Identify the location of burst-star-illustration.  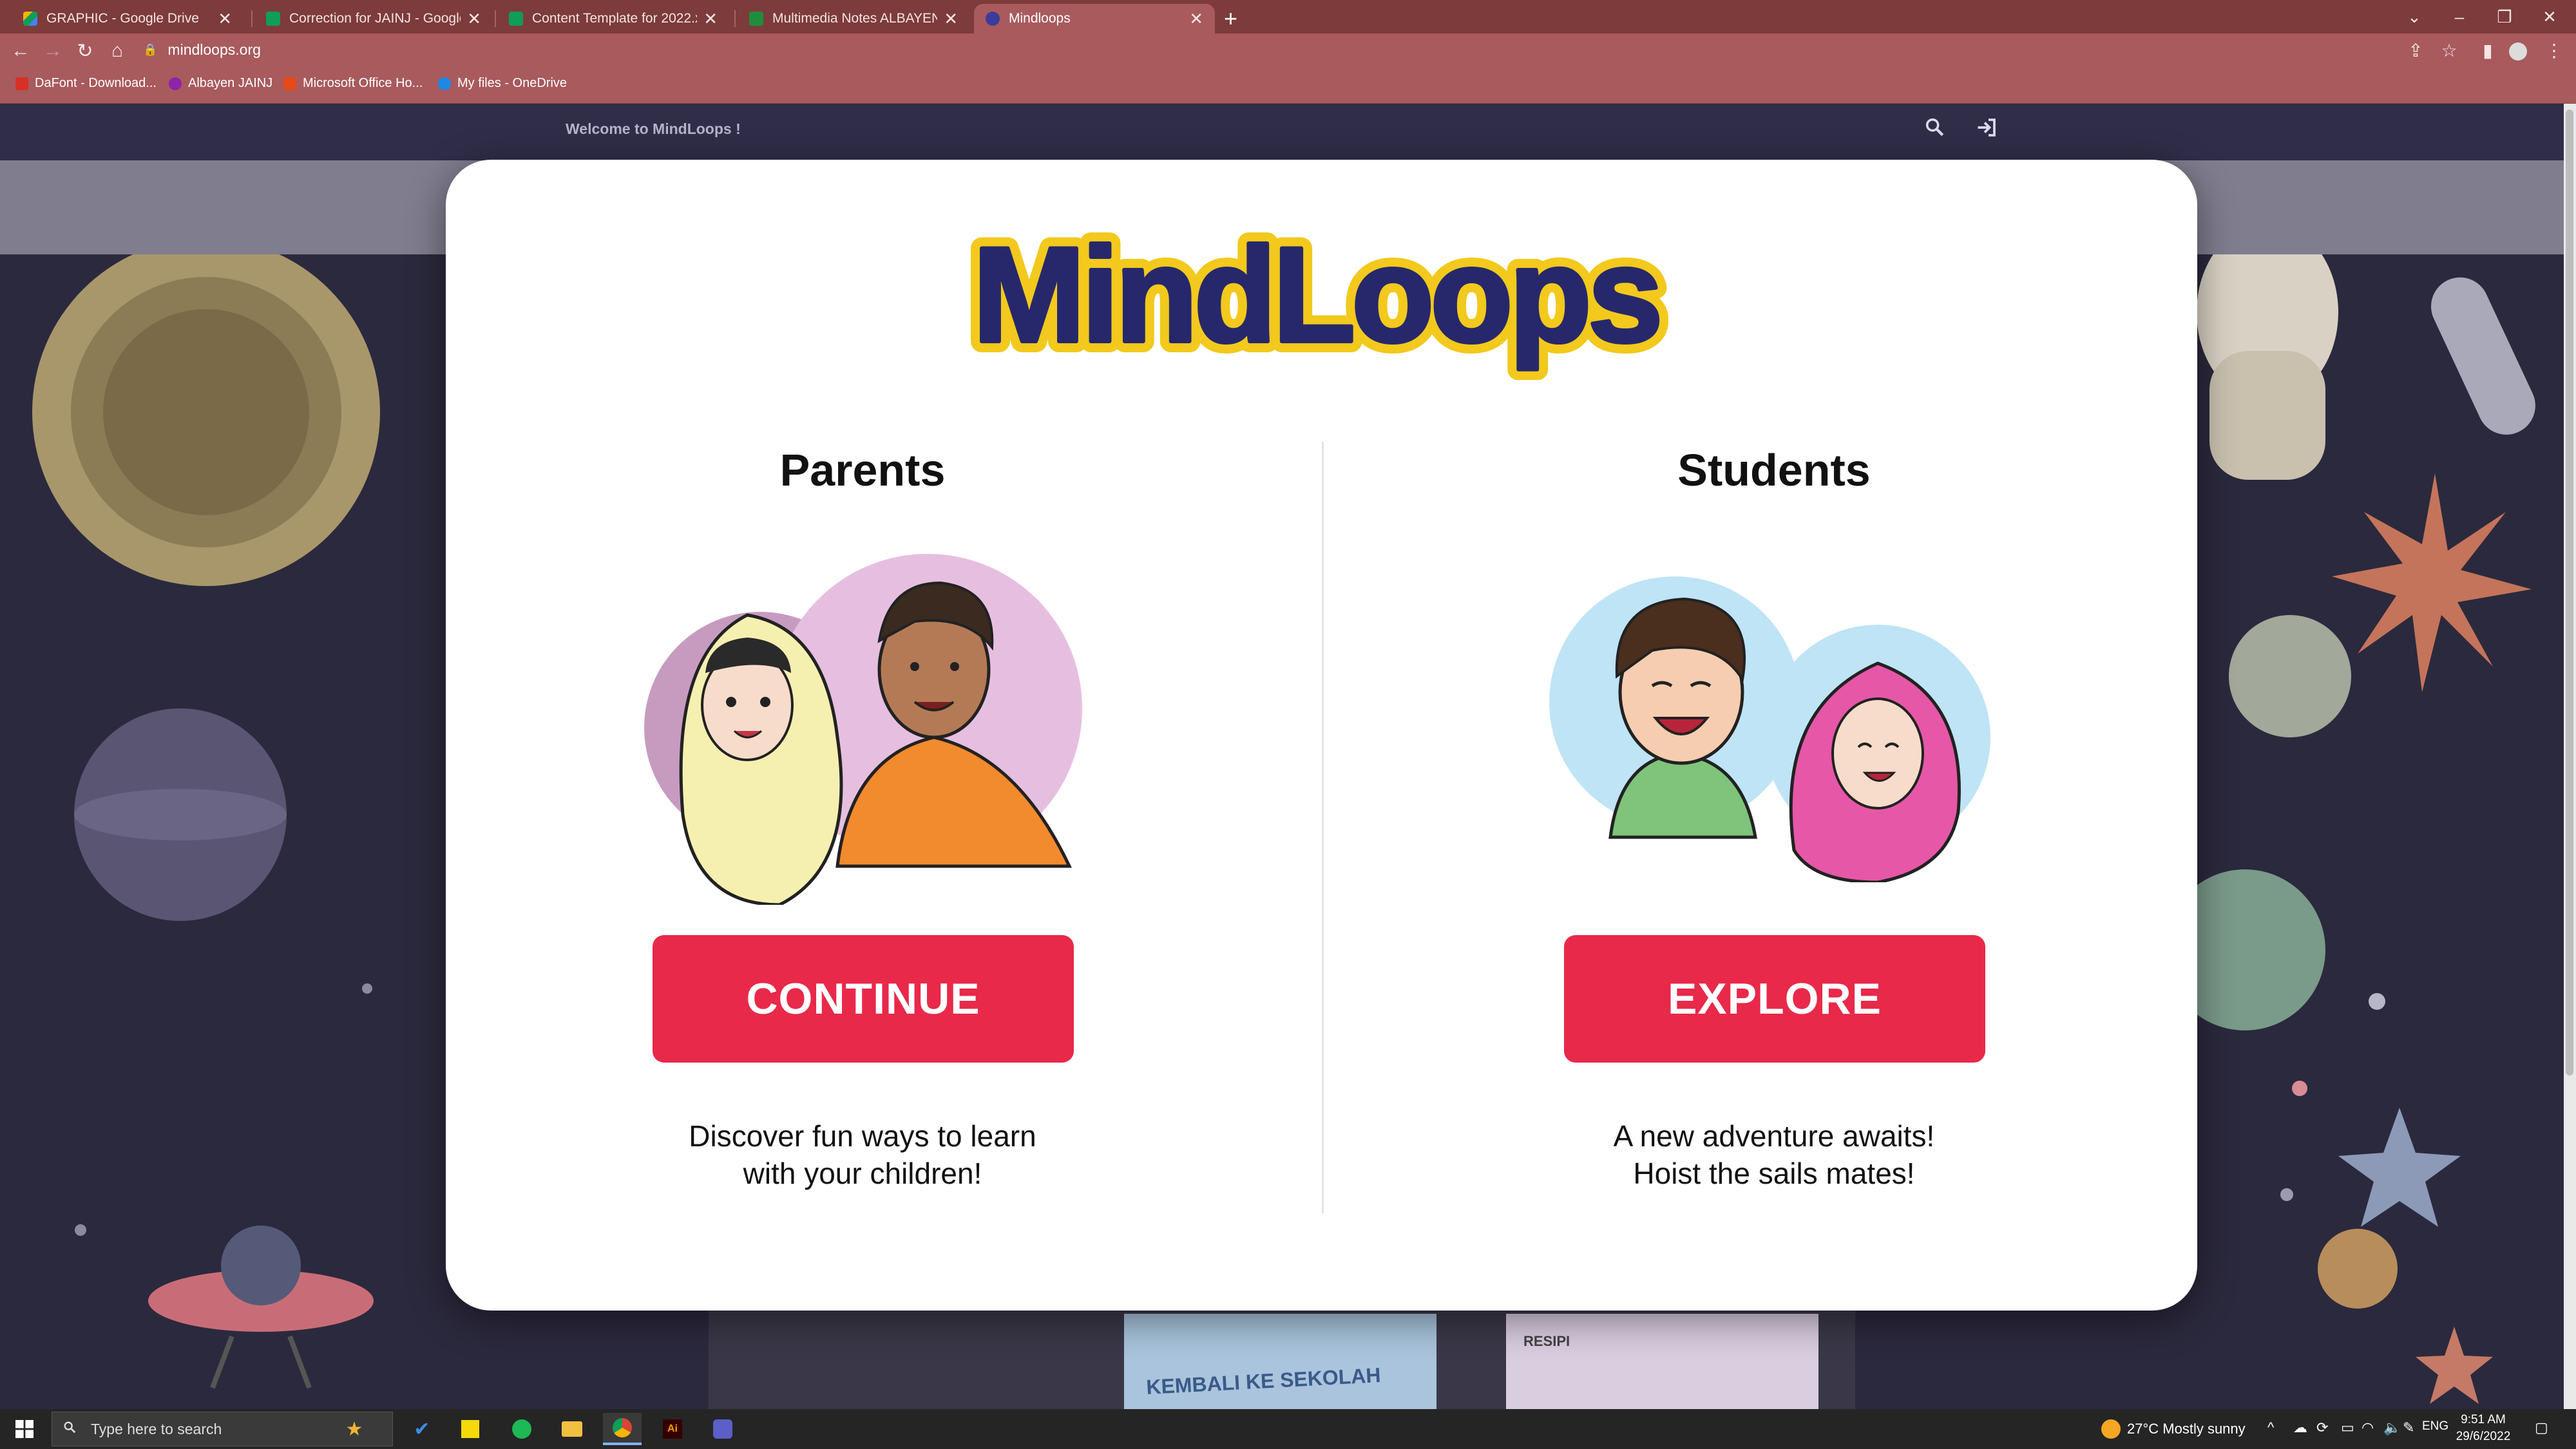
(2432, 582).